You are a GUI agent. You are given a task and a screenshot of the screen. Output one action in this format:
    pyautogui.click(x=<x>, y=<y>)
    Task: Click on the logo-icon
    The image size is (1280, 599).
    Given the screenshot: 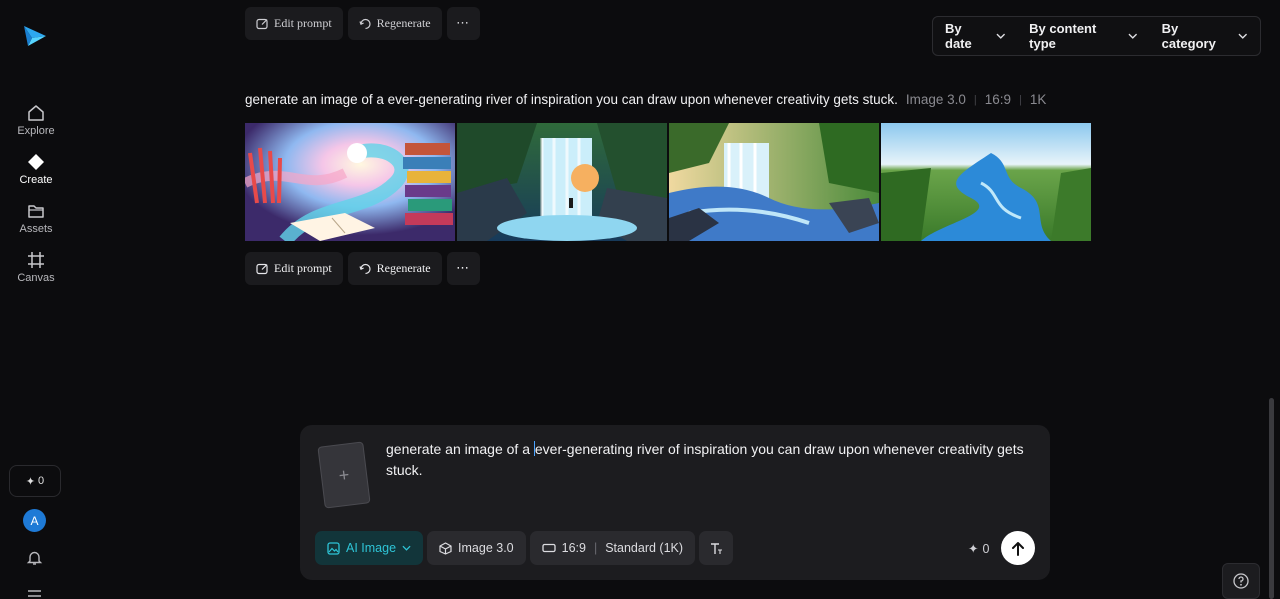 What is the action you would take?
    pyautogui.click(x=35, y=36)
    